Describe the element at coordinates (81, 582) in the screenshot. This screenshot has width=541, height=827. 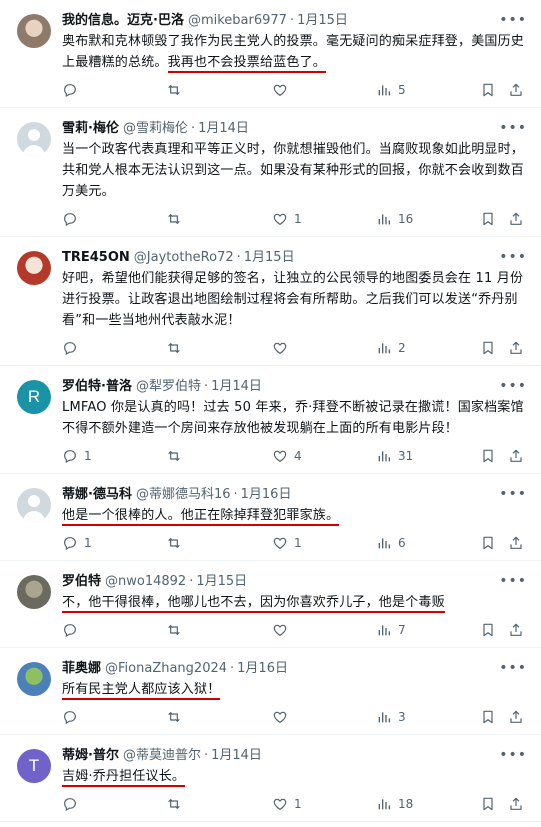
I see `author-name: 罗伯特` at that location.